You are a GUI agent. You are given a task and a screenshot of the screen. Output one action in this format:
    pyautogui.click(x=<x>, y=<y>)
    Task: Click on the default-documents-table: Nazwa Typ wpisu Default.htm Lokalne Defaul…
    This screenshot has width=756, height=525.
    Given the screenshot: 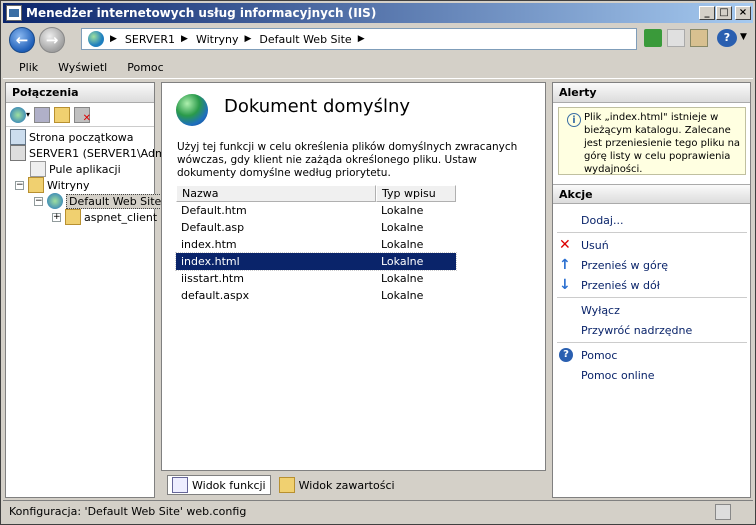 What is the action you would take?
    pyautogui.click(x=316, y=244)
    